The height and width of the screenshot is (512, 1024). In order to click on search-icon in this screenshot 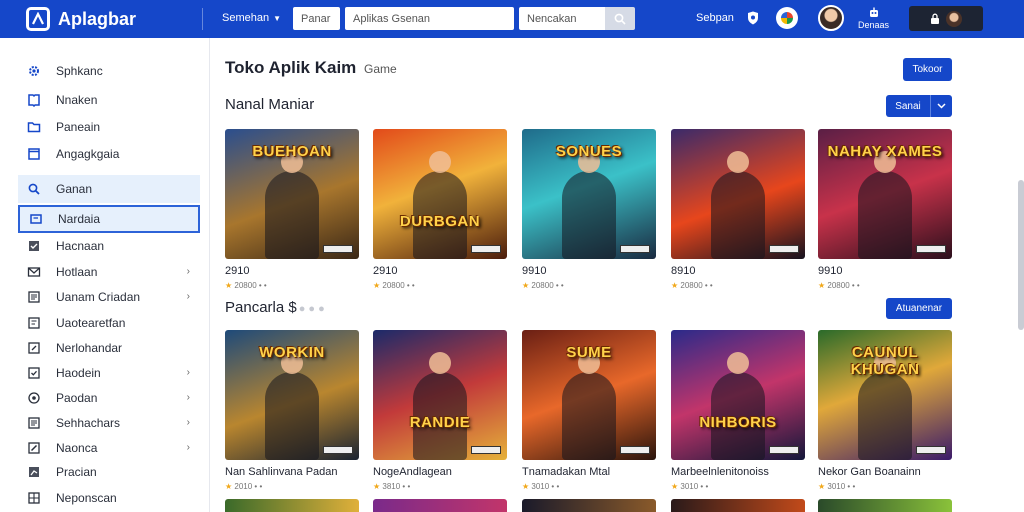, I will do `click(34, 189)`.